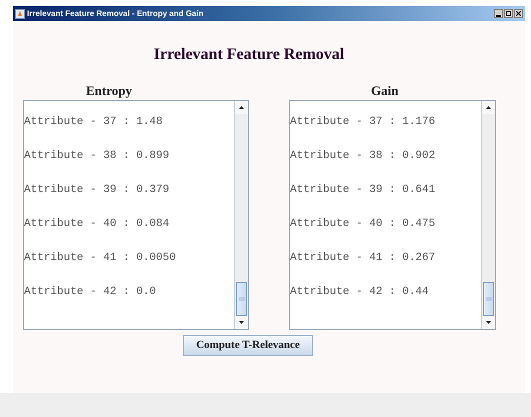 This screenshot has width=531, height=417. Describe the element at coordinates (363, 156) in the screenshot. I see `list-item: Attribute - 38 : 0.902` at that location.